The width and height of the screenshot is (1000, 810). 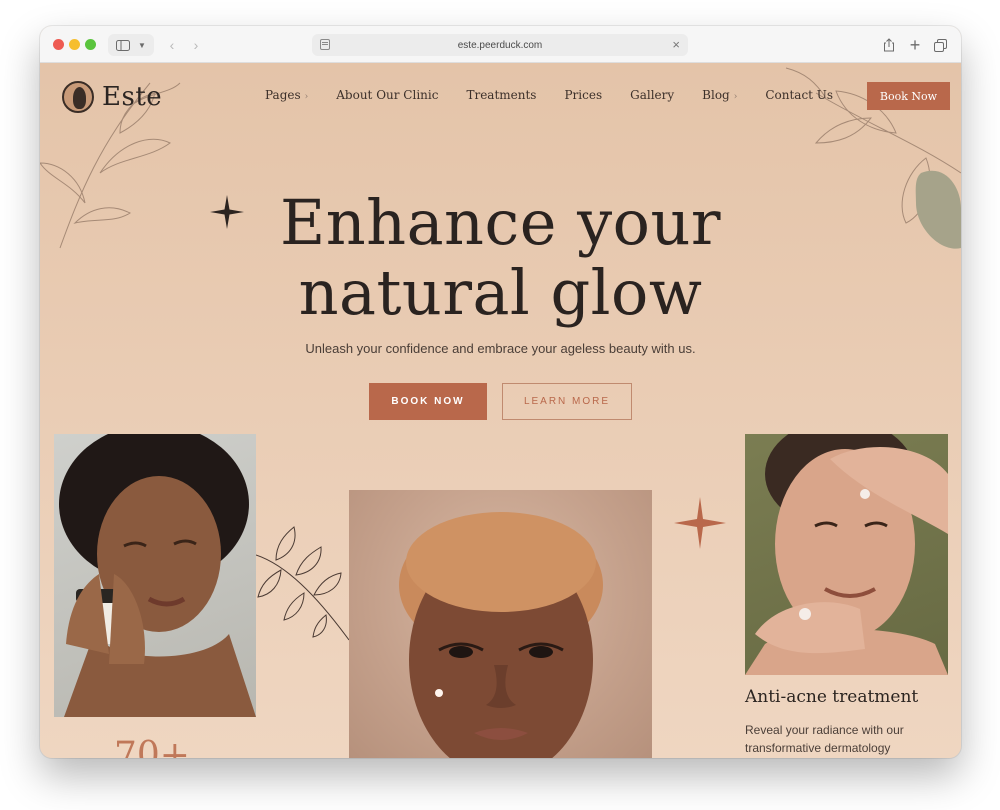 I want to click on new-tab-button: +, so click(x=915, y=45).